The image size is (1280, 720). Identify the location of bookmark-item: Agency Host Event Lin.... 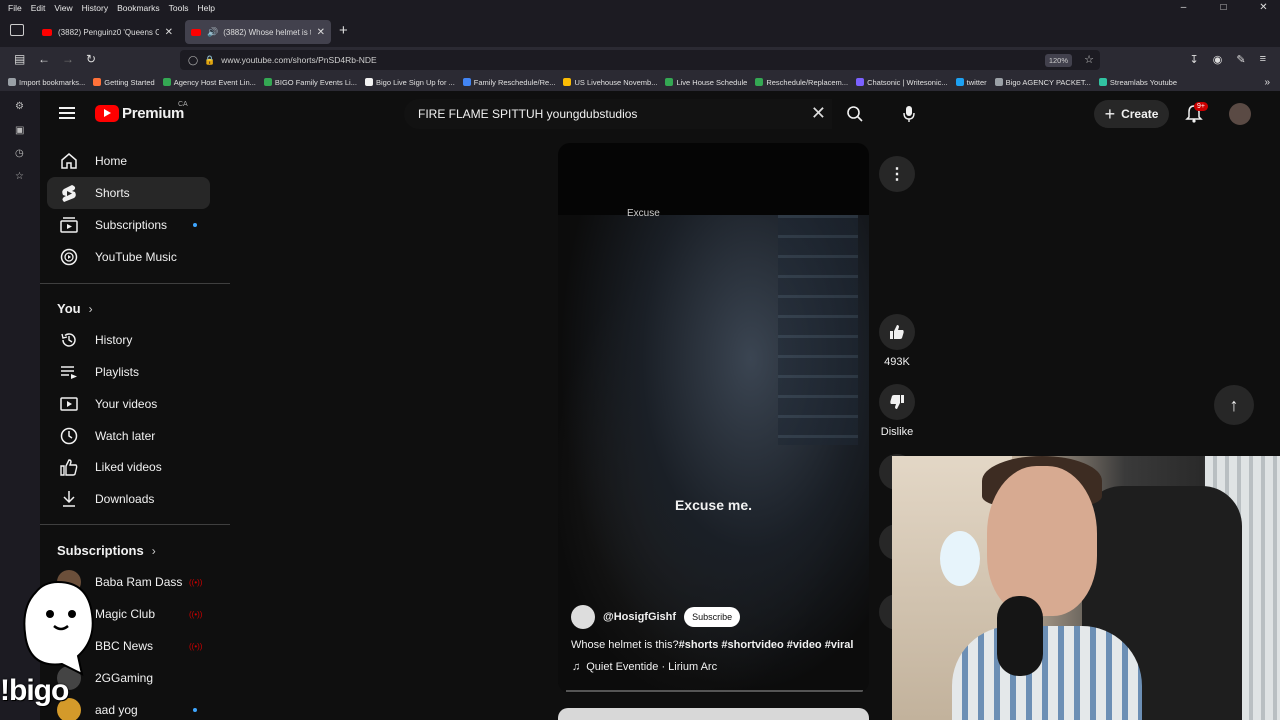
(209, 82).